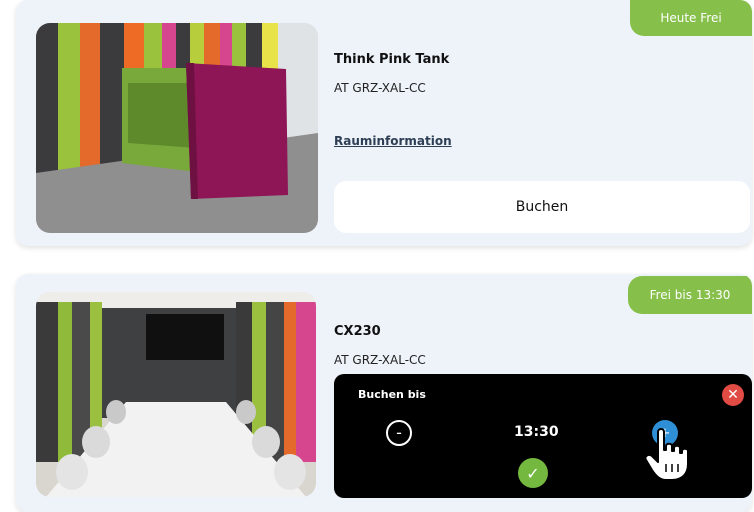 This screenshot has width=754, height=512. What do you see at coordinates (392, 59) in the screenshot?
I see `room-name: Think Pink Tank` at bounding box center [392, 59].